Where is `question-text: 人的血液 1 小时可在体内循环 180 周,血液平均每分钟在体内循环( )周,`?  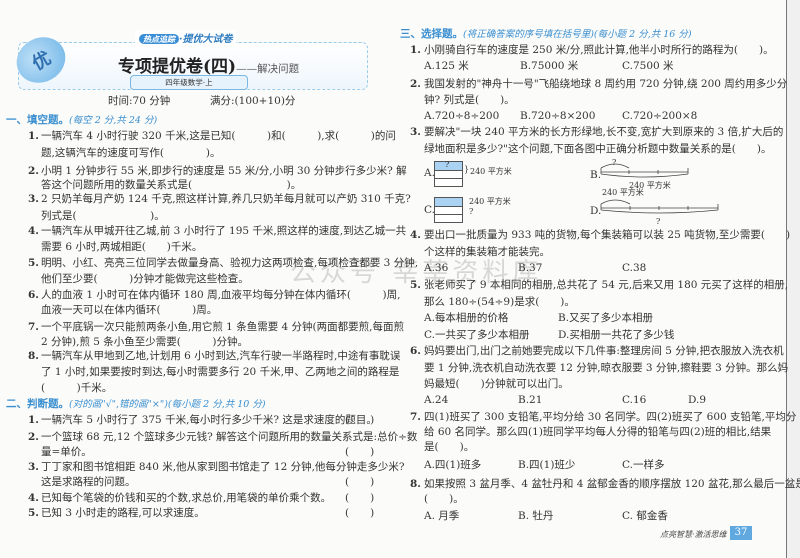 question-text: 人的血液 1 小时可在体内循环 180 周,血液平均每分钟在体内循环( )周, is located at coordinates (221, 295).